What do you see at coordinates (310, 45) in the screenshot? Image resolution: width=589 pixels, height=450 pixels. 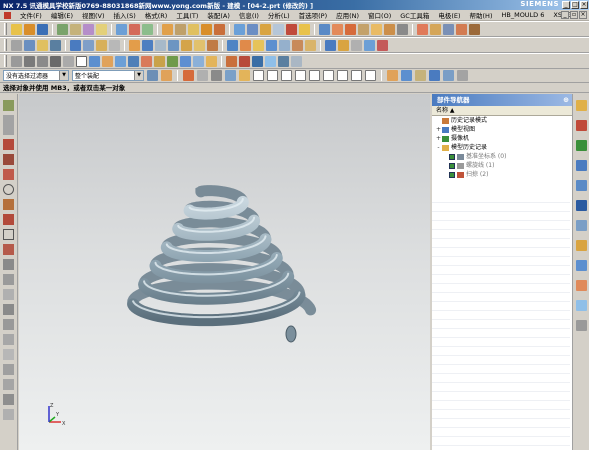 I see `patch-icon` at bounding box center [310, 45].